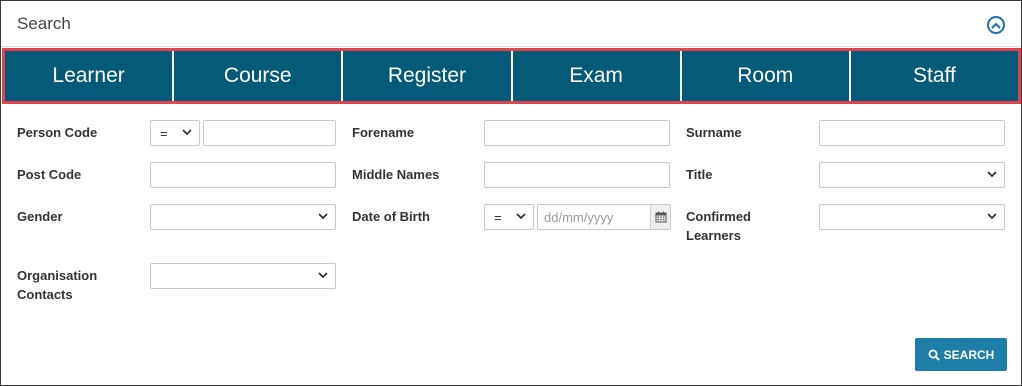  I want to click on post-code-input, so click(243, 175).